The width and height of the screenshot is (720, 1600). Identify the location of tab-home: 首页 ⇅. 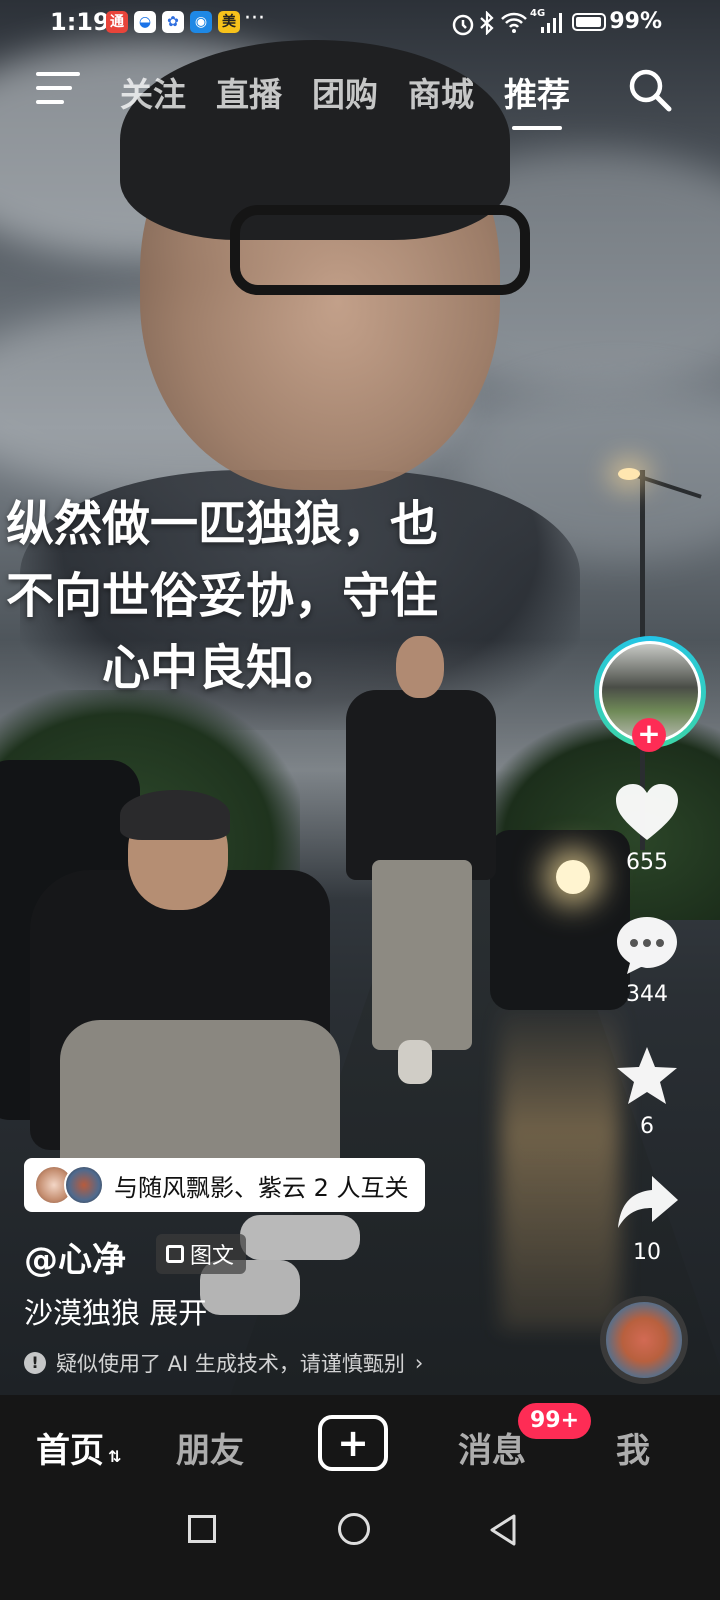
(78, 1447).